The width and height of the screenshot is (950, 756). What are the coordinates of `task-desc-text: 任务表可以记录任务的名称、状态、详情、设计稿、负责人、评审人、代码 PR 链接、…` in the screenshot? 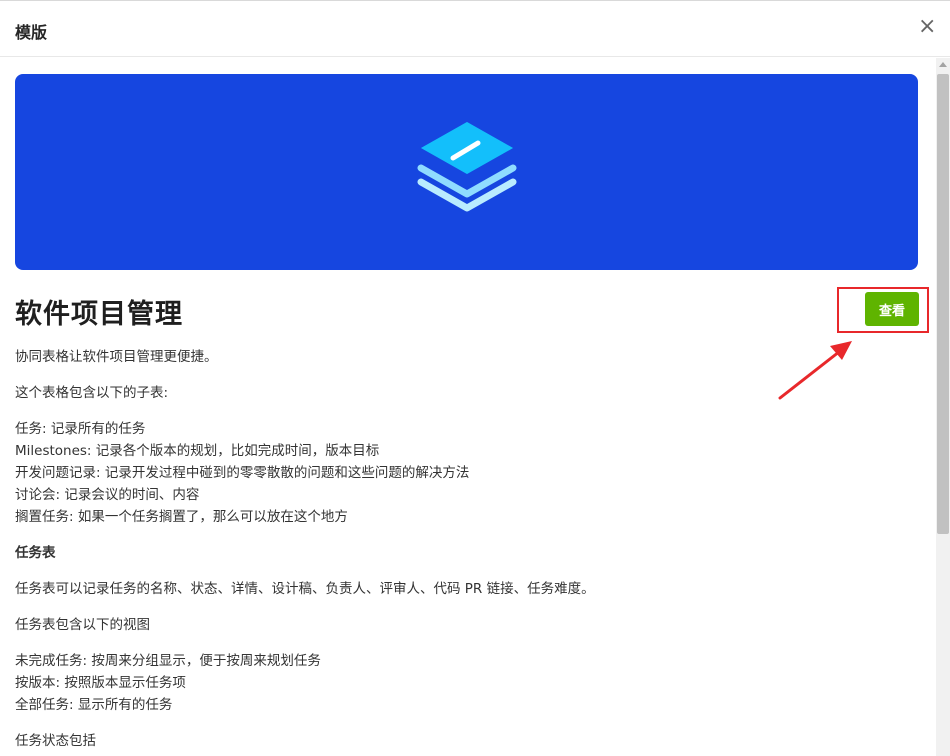 It's located at (305, 589).